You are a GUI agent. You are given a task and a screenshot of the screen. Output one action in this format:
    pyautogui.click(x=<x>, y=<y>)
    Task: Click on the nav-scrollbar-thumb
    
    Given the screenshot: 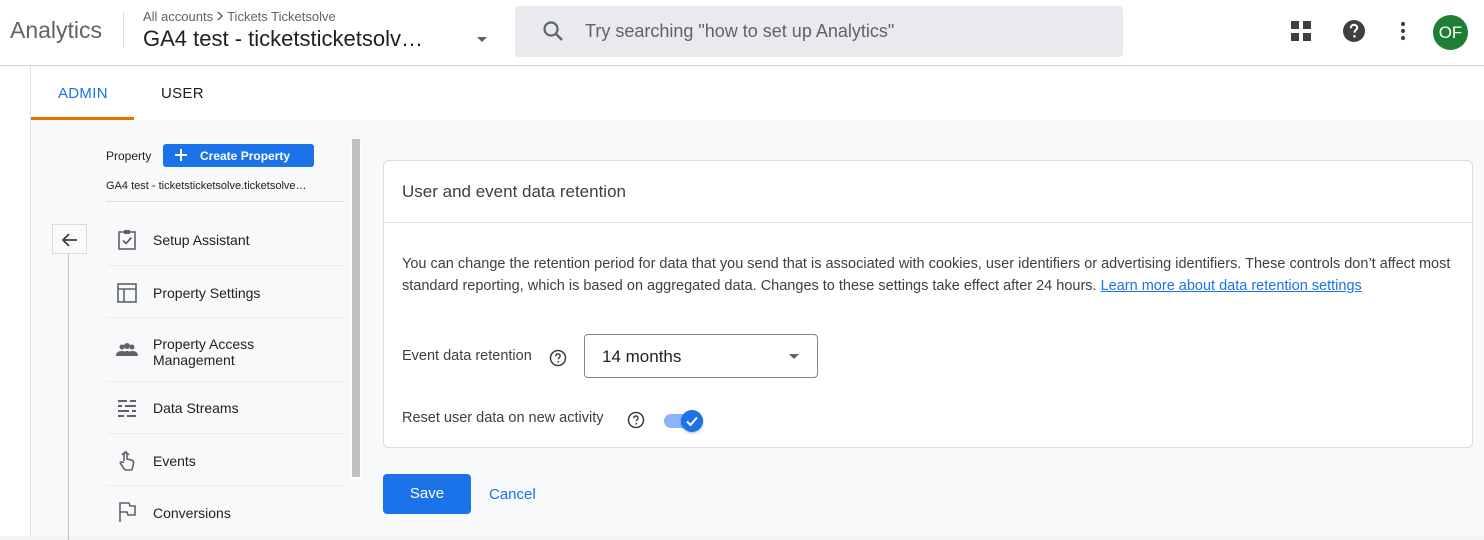 What is the action you would take?
    pyautogui.click(x=356, y=308)
    